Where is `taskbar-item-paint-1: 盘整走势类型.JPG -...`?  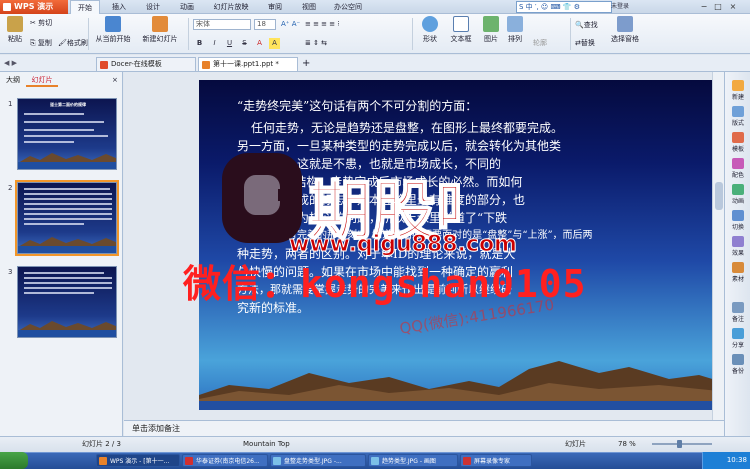 taskbar-item-paint-1: 盘整走势类型.JPG -... is located at coordinates (318, 460).